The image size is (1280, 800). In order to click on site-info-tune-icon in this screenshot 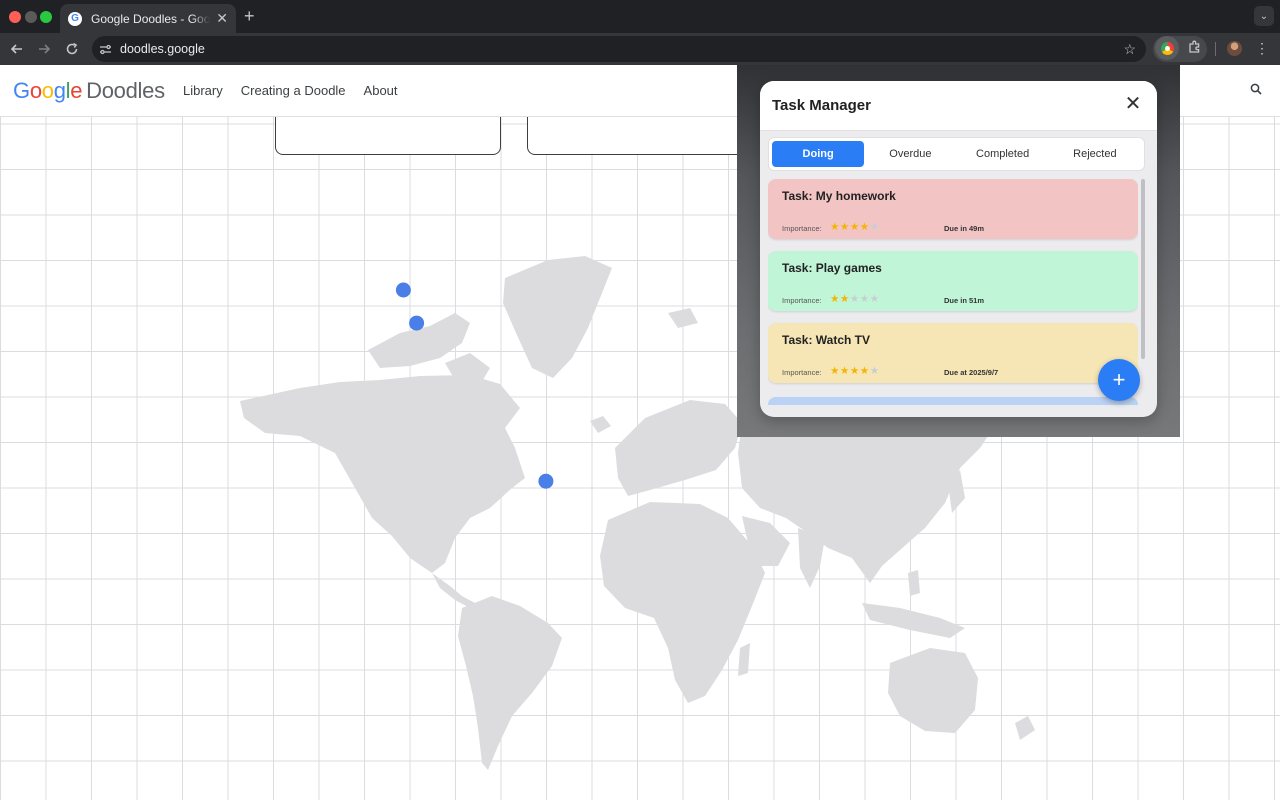, I will do `click(105, 49)`.